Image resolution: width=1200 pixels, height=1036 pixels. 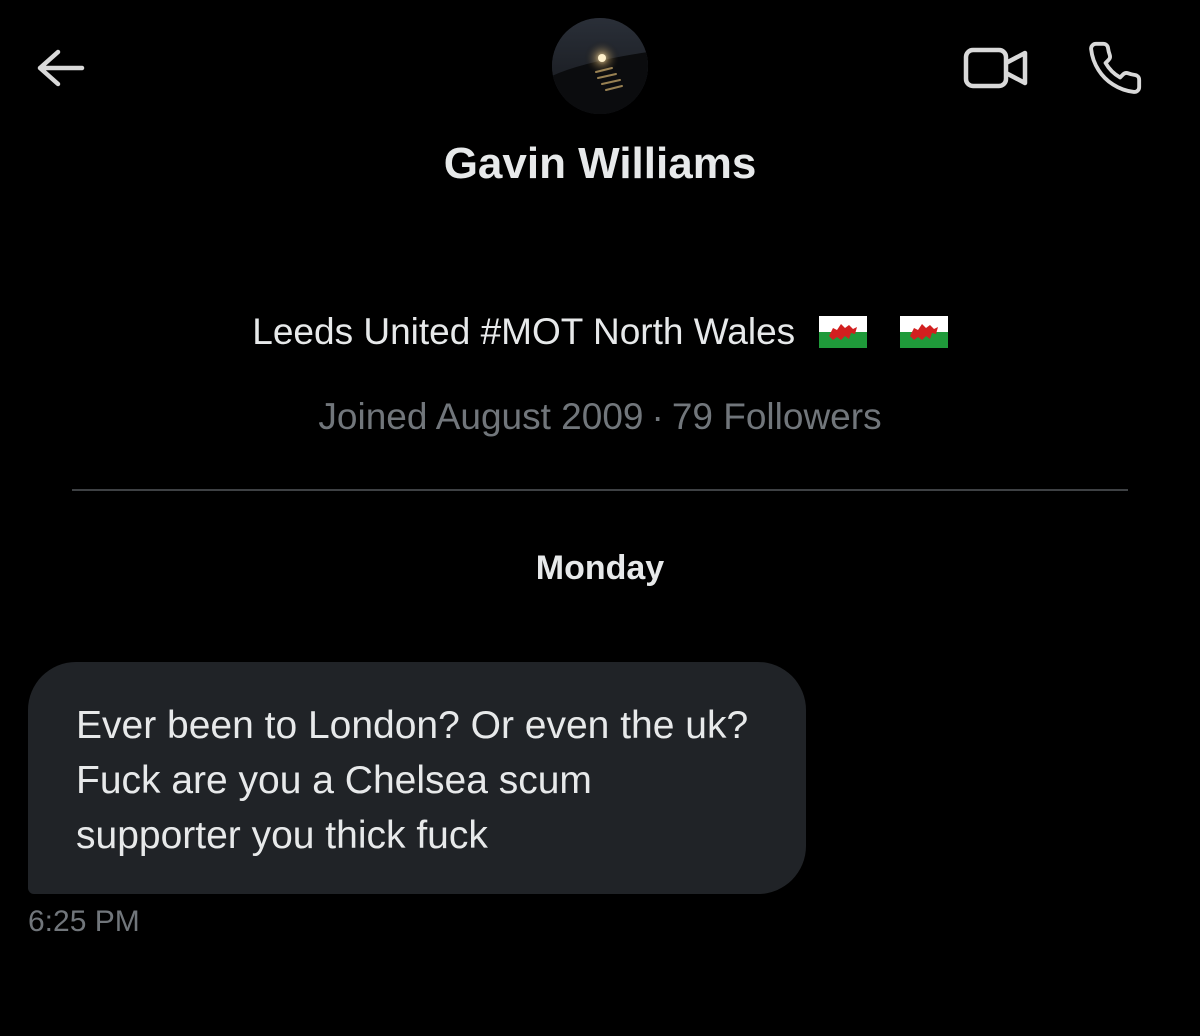 I want to click on bio-text: Leeds United #MOT North Wales, so click(x=524, y=331).